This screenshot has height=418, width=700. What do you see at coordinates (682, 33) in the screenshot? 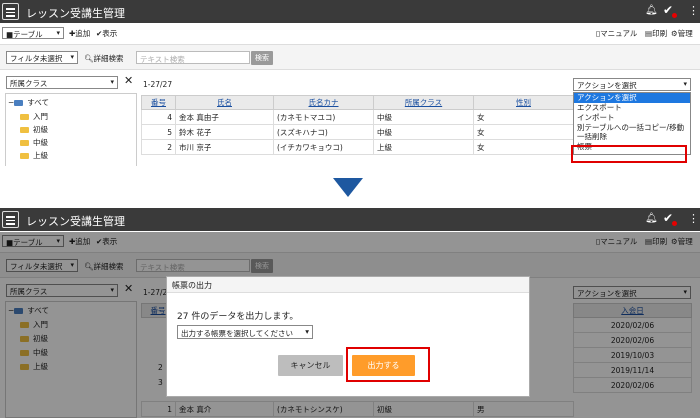
I see `admin-link: ⚙管理` at bounding box center [682, 33].